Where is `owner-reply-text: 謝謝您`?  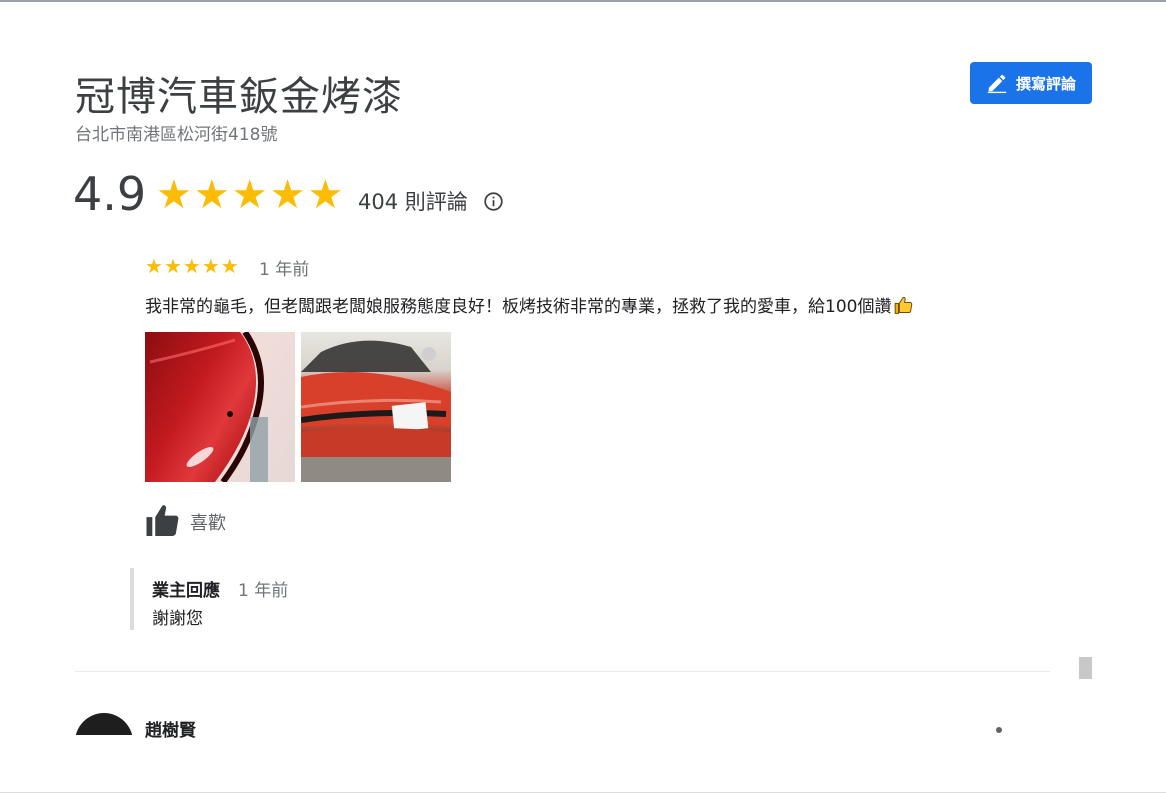 owner-reply-text: 謝謝您 is located at coordinates (177, 619).